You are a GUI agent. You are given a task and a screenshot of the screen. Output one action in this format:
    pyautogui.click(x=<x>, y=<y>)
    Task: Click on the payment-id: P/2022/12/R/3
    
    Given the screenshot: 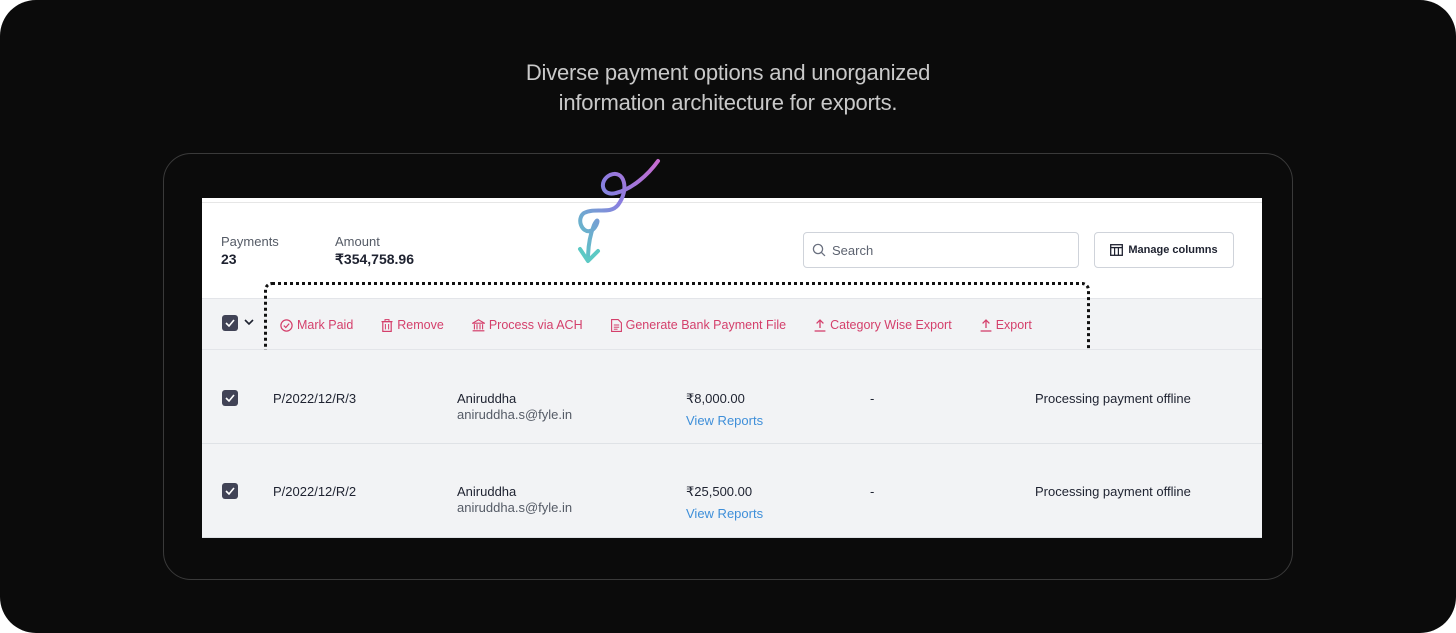 What is the action you would take?
    pyautogui.click(x=315, y=398)
    